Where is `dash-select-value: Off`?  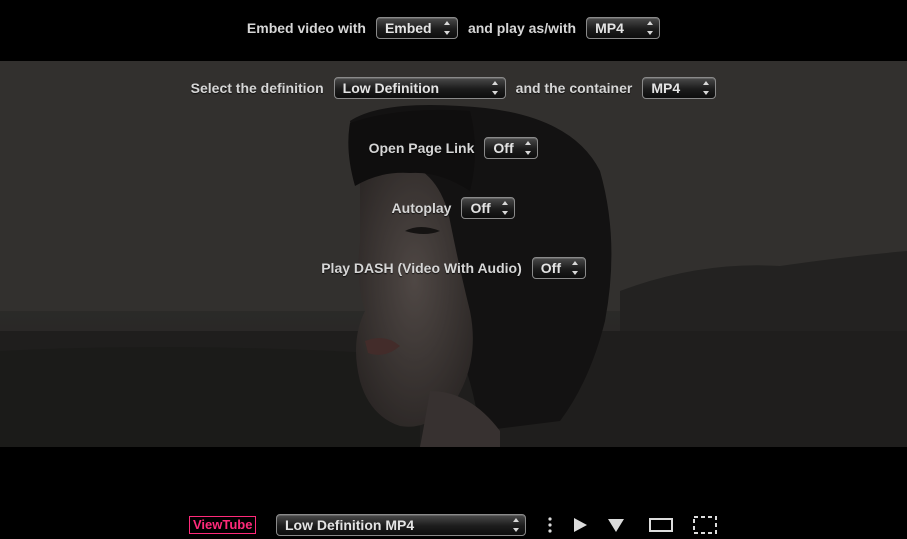
dash-select-value: Off is located at coordinates (550, 268).